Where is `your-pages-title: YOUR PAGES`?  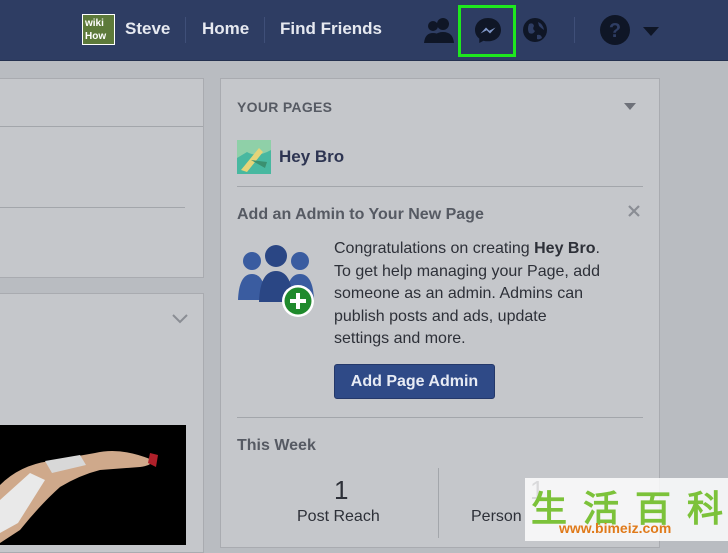
your-pages-title: YOUR PAGES is located at coordinates (285, 107).